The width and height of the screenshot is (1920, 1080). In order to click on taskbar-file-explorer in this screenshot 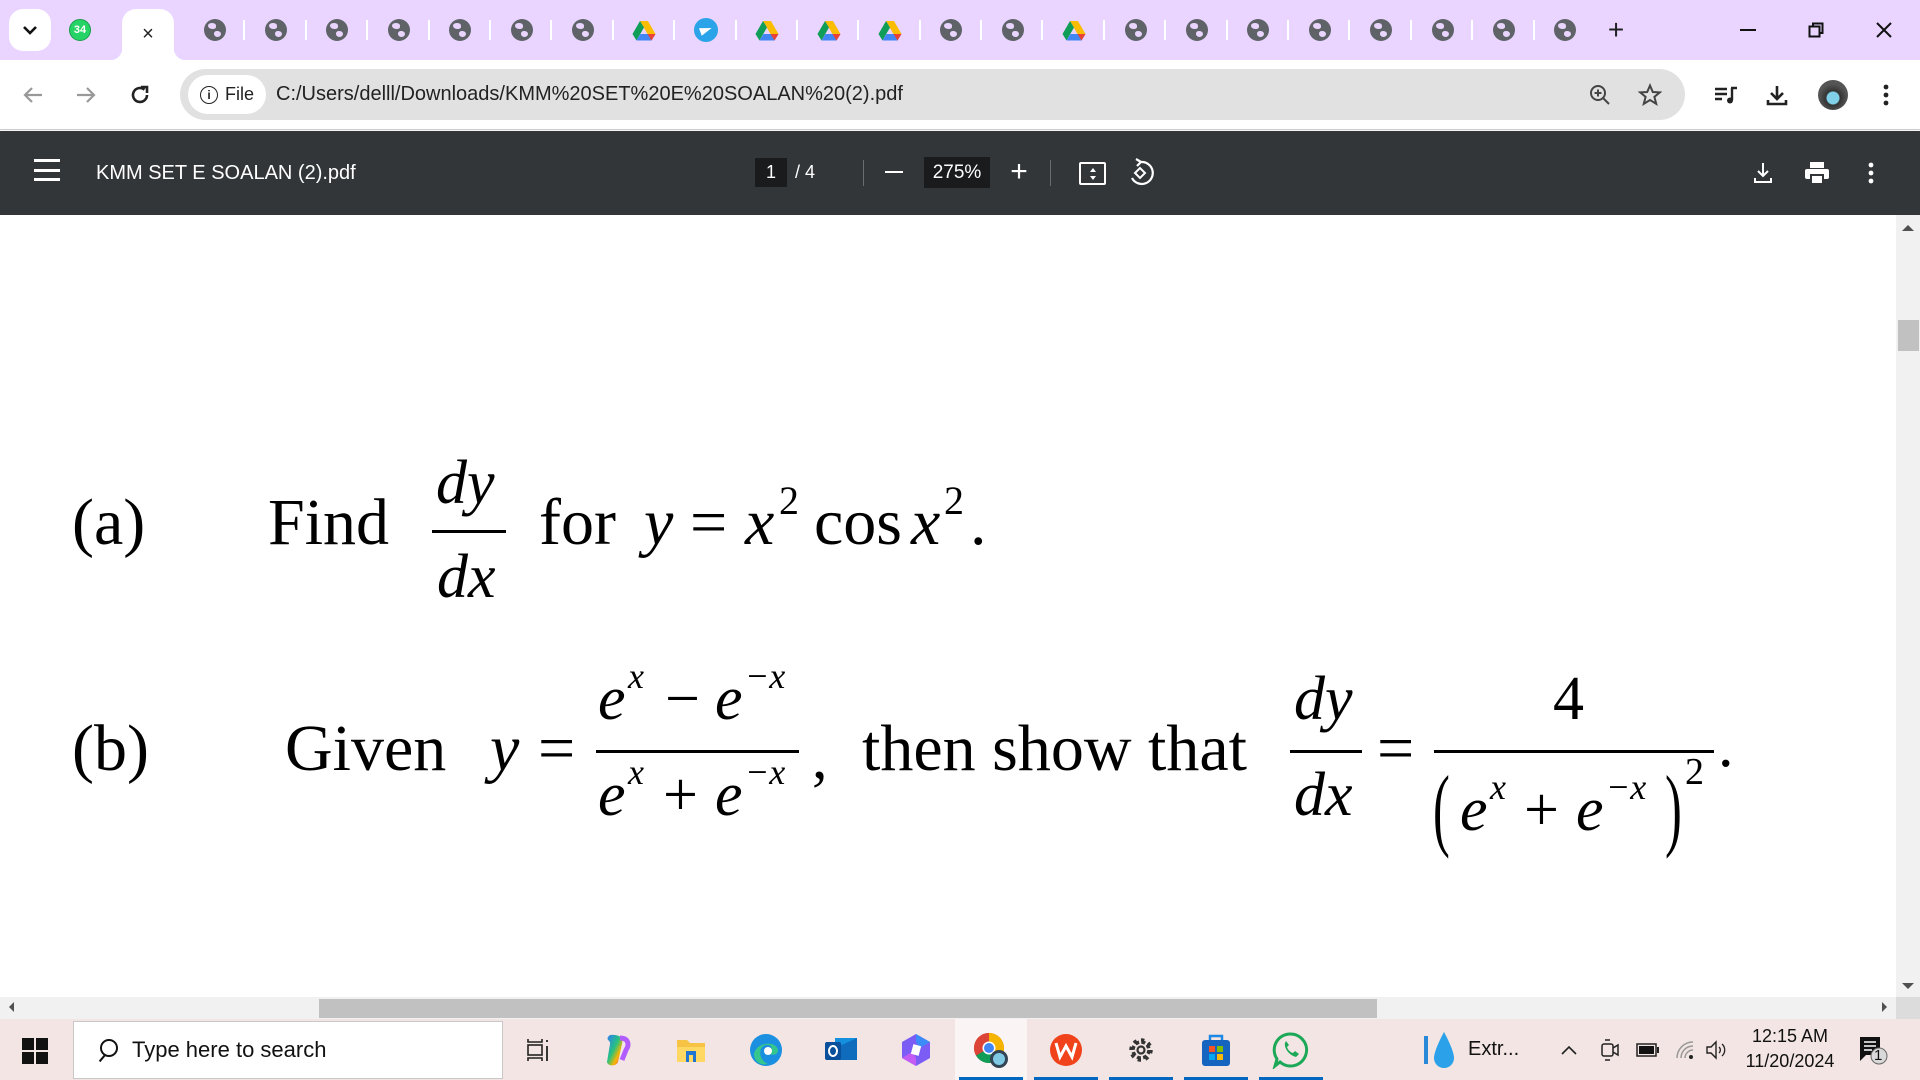, I will do `click(691, 1049)`.